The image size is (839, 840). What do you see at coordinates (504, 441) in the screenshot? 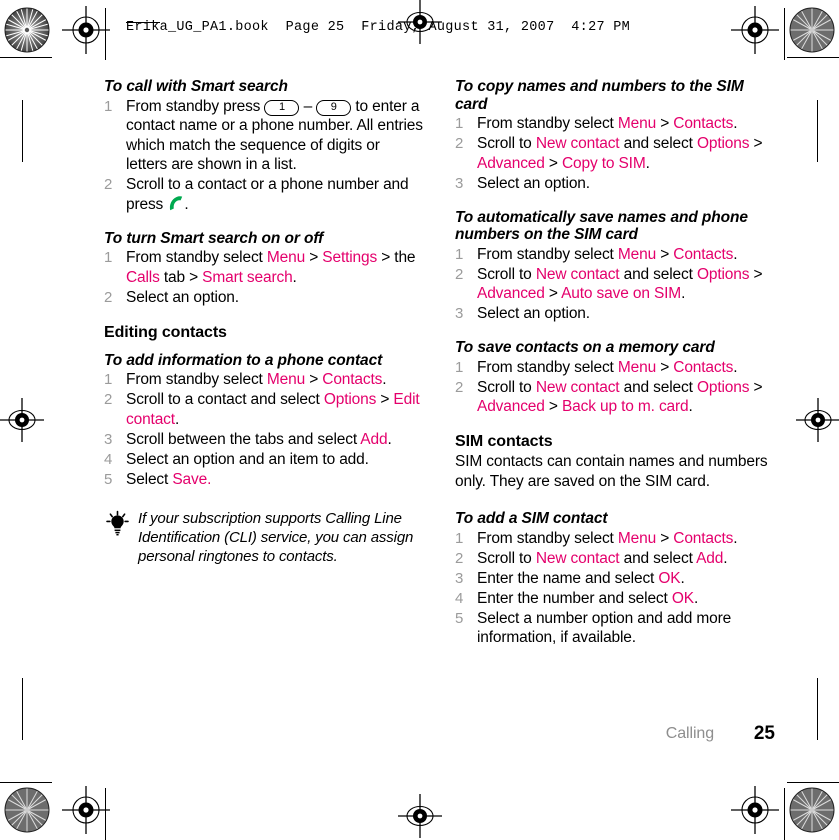
I see `heading-sim-contacts: SIM contacts` at bounding box center [504, 441].